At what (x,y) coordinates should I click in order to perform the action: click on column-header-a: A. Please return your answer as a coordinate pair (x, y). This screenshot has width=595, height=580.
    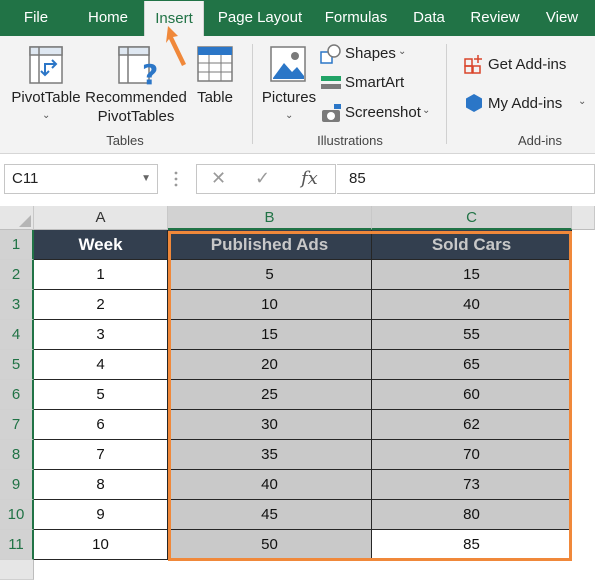
    Looking at the image, I should click on (101, 218).